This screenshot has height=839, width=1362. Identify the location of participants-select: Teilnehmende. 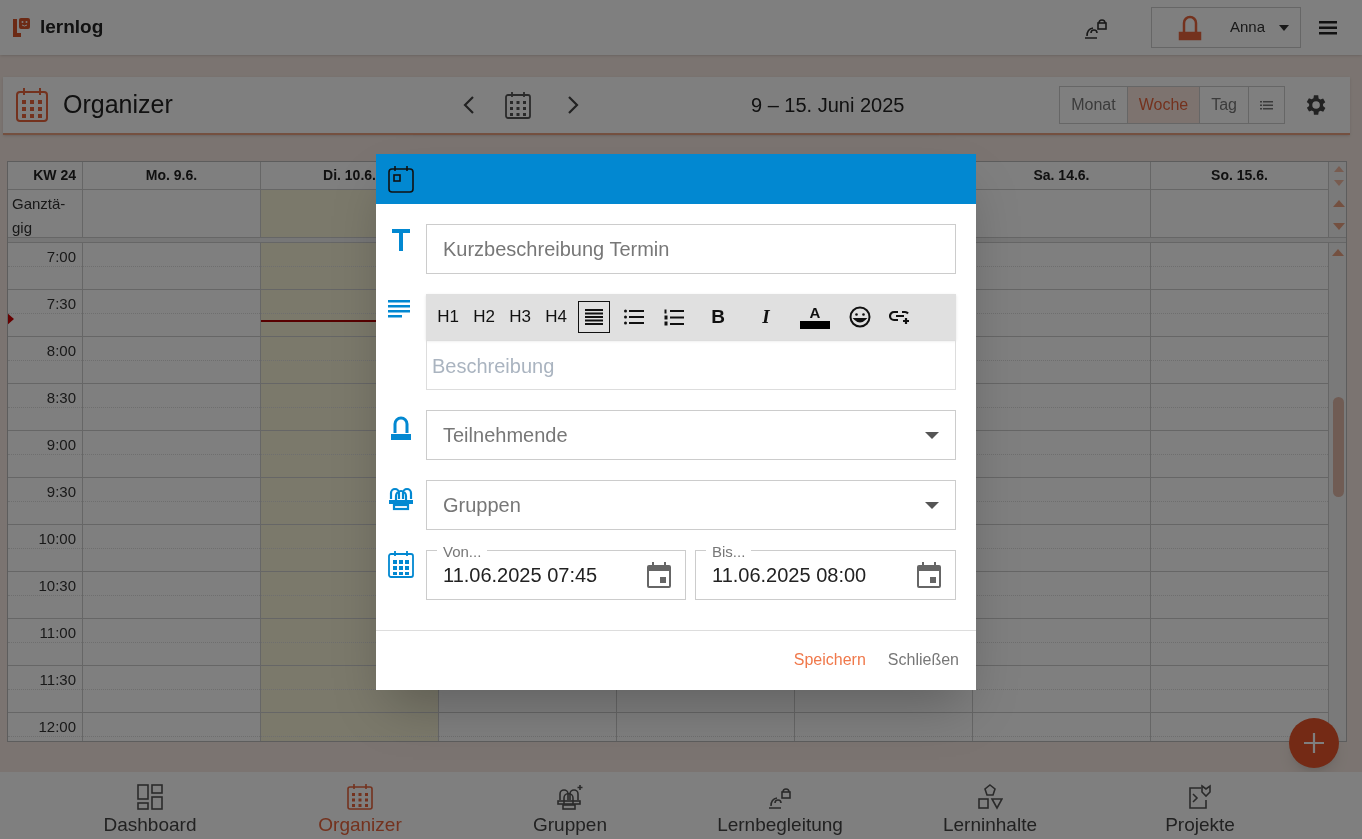
(691, 435).